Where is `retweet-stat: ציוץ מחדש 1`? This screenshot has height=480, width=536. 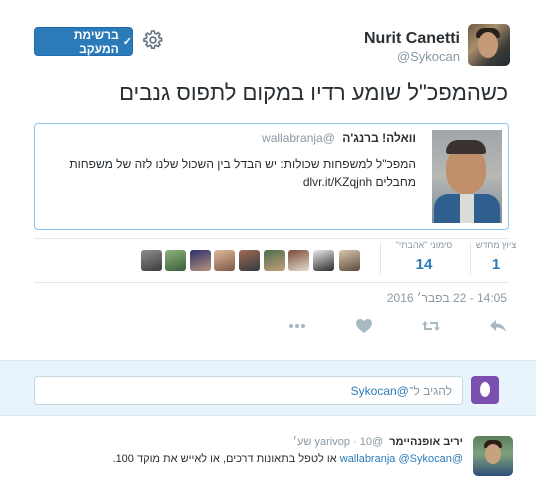
retweet-stat: ציוץ מחדש 1 is located at coordinates (496, 256).